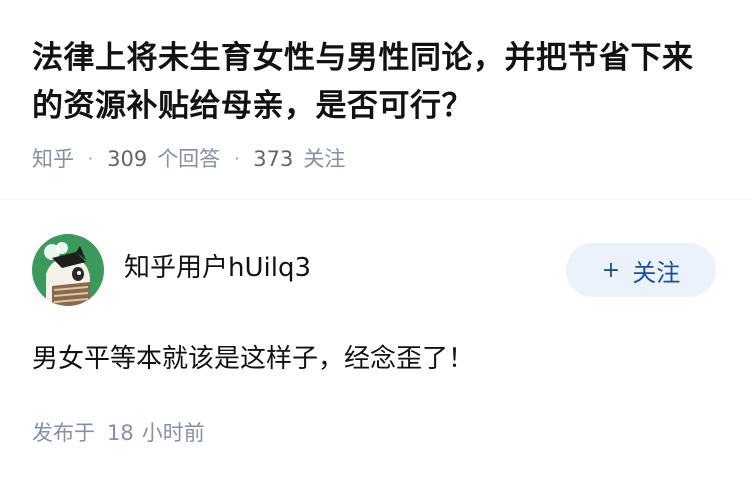 The height and width of the screenshot is (484, 750). I want to click on divider, so click(375, 199).